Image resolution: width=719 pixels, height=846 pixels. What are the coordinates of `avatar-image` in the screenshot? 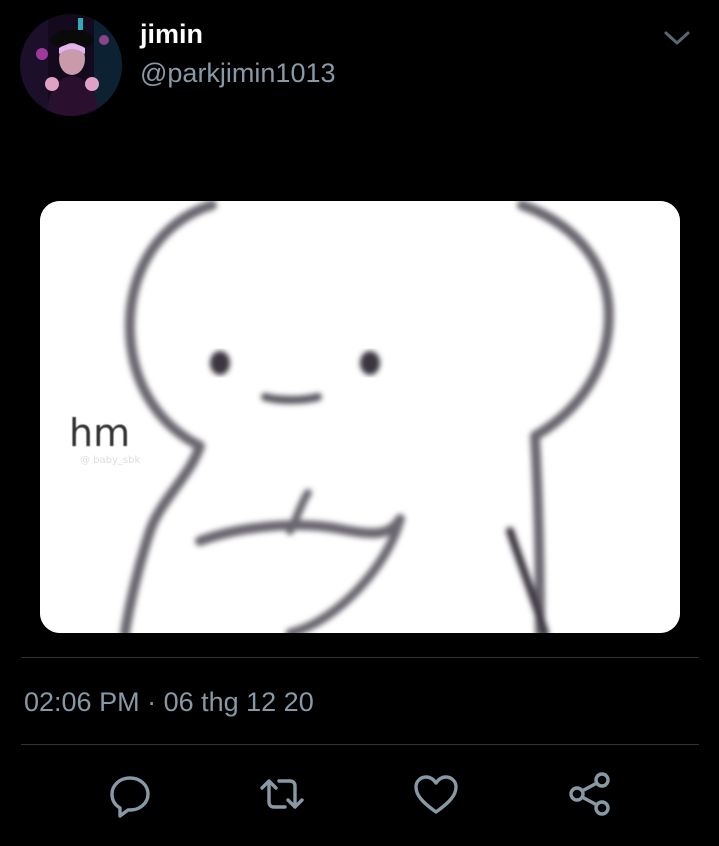 It's located at (71, 65).